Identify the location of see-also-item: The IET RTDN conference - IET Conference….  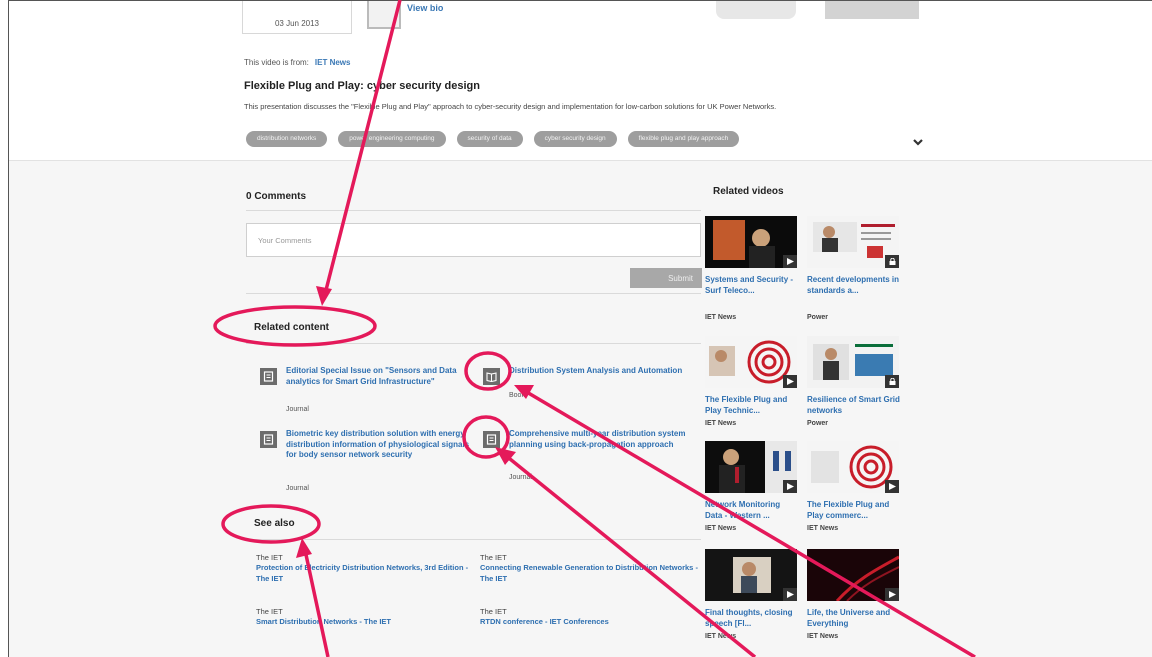
(590, 617).